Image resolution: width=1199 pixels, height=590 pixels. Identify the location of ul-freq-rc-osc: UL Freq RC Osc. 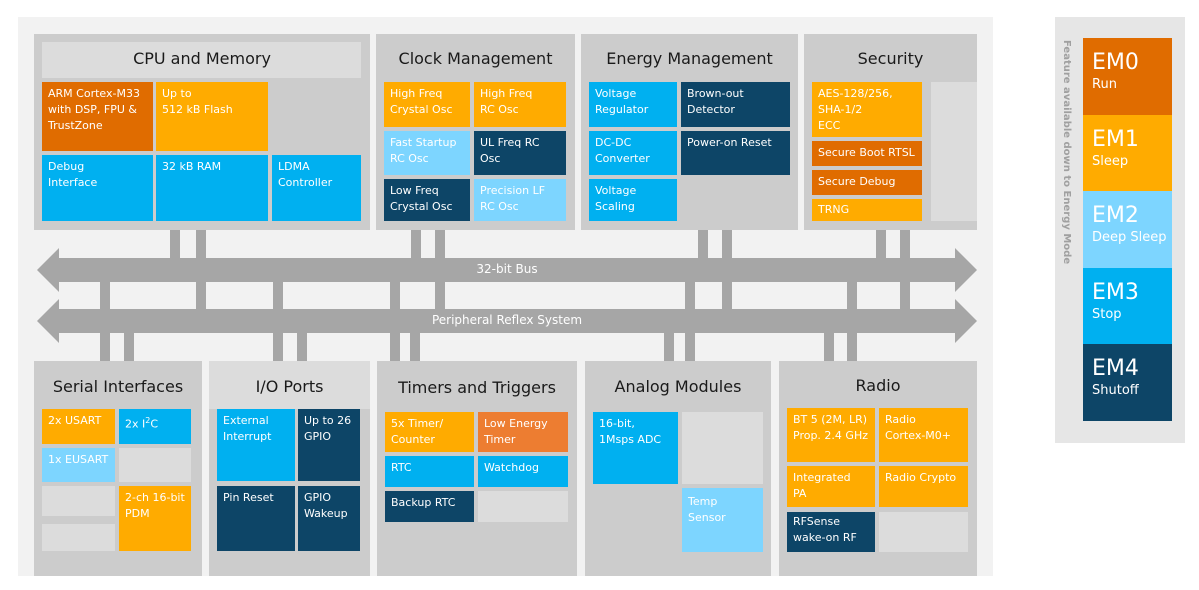
(520, 153).